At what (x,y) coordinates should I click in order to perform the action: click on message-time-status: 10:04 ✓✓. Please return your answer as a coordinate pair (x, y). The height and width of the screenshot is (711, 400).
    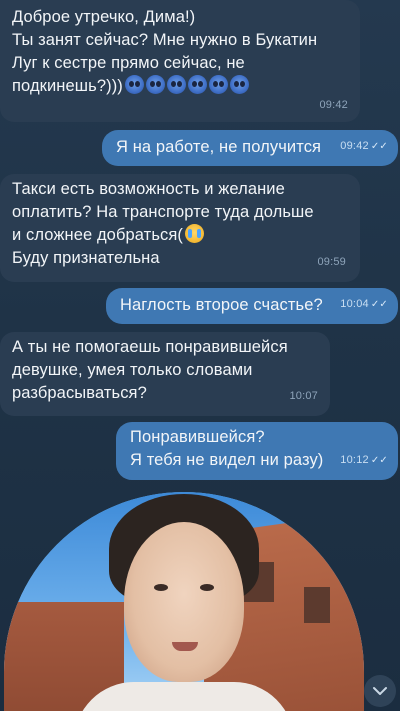
    Looking at the image, I should click on (364, 304).